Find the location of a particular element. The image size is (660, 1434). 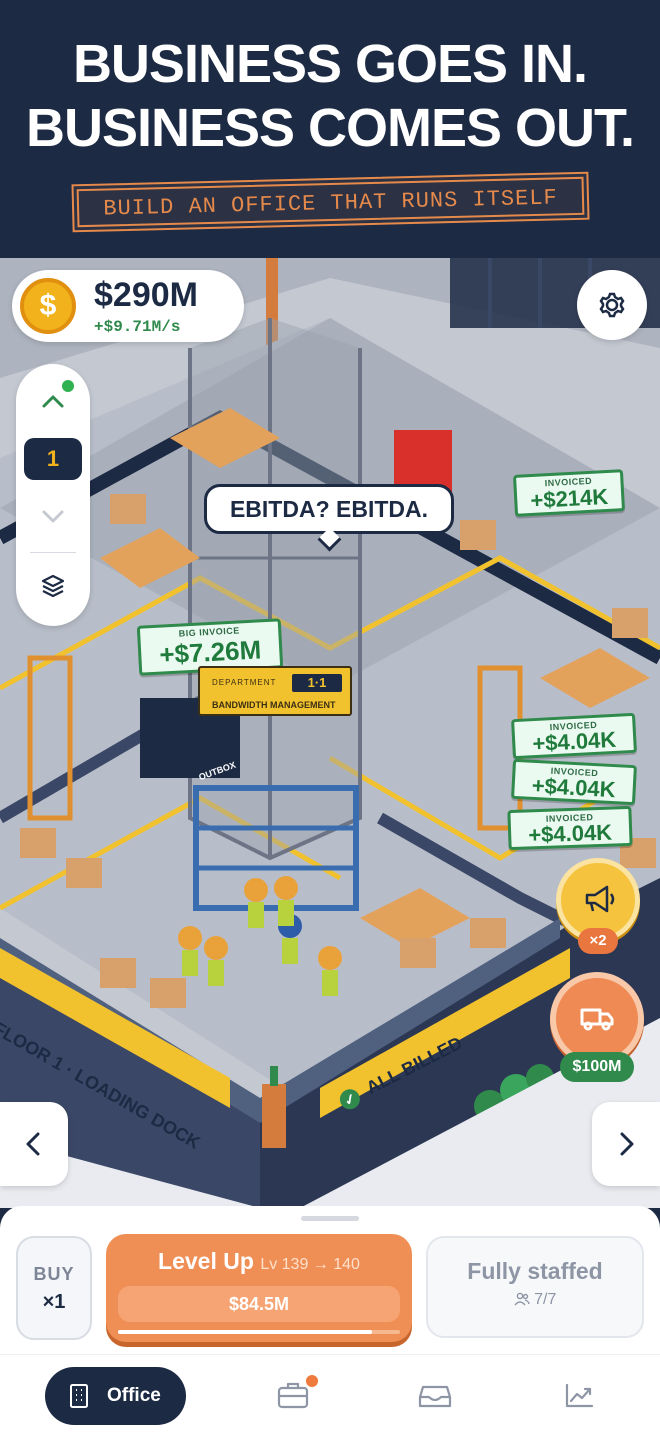

money-display: $ $290M +$9.71M/s is located at coordinates (128, 306).